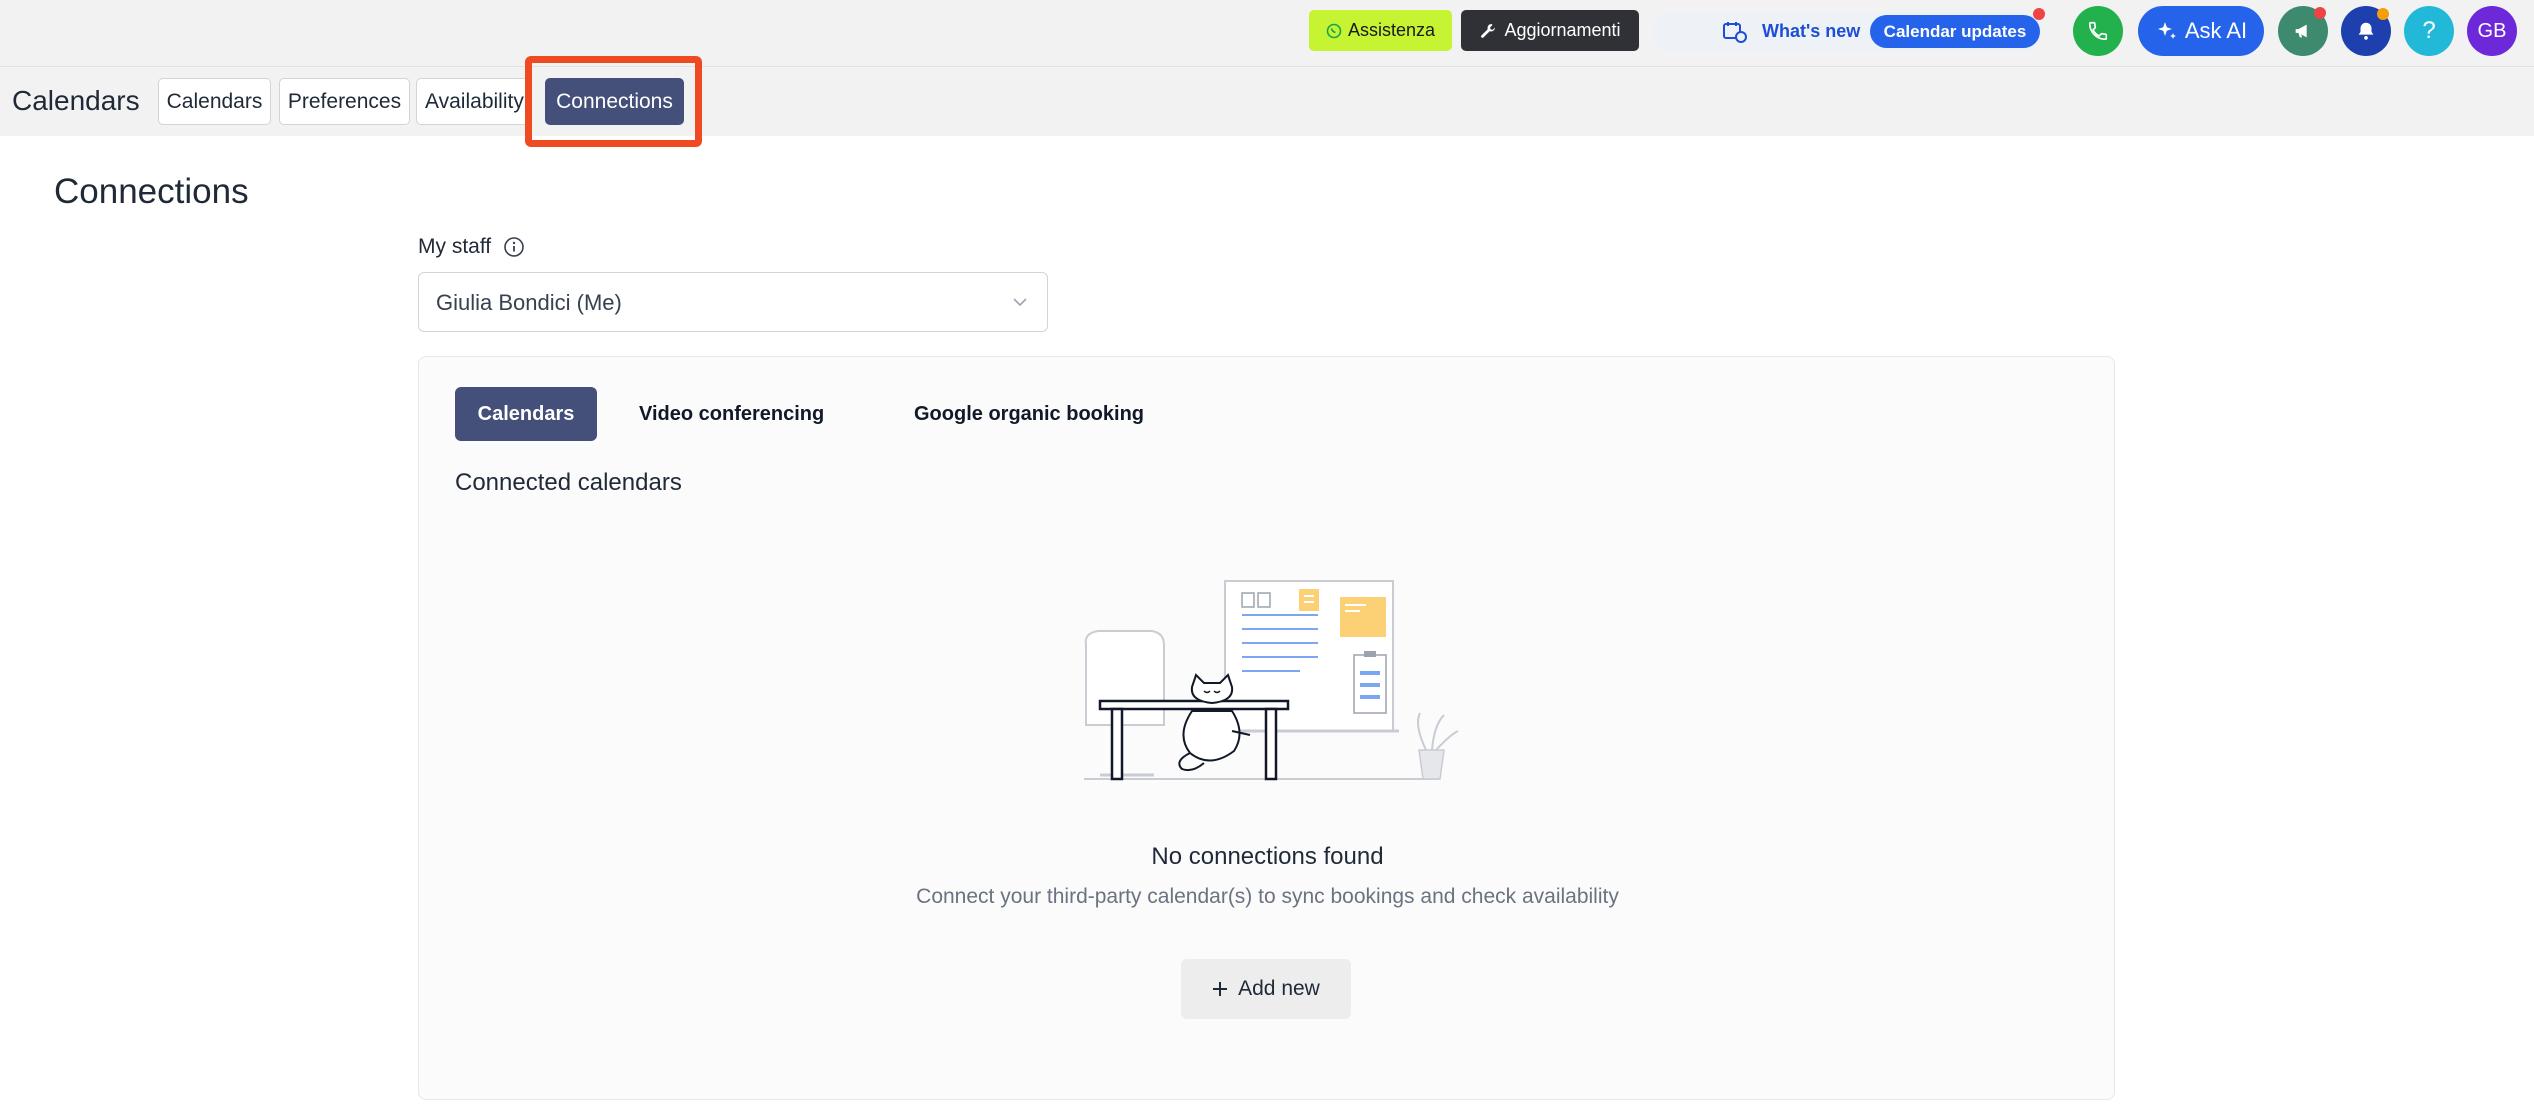 The width and height of the screenshot is (2534, 1120). I want to click on calendar-news-icon, so click(1735, 32).